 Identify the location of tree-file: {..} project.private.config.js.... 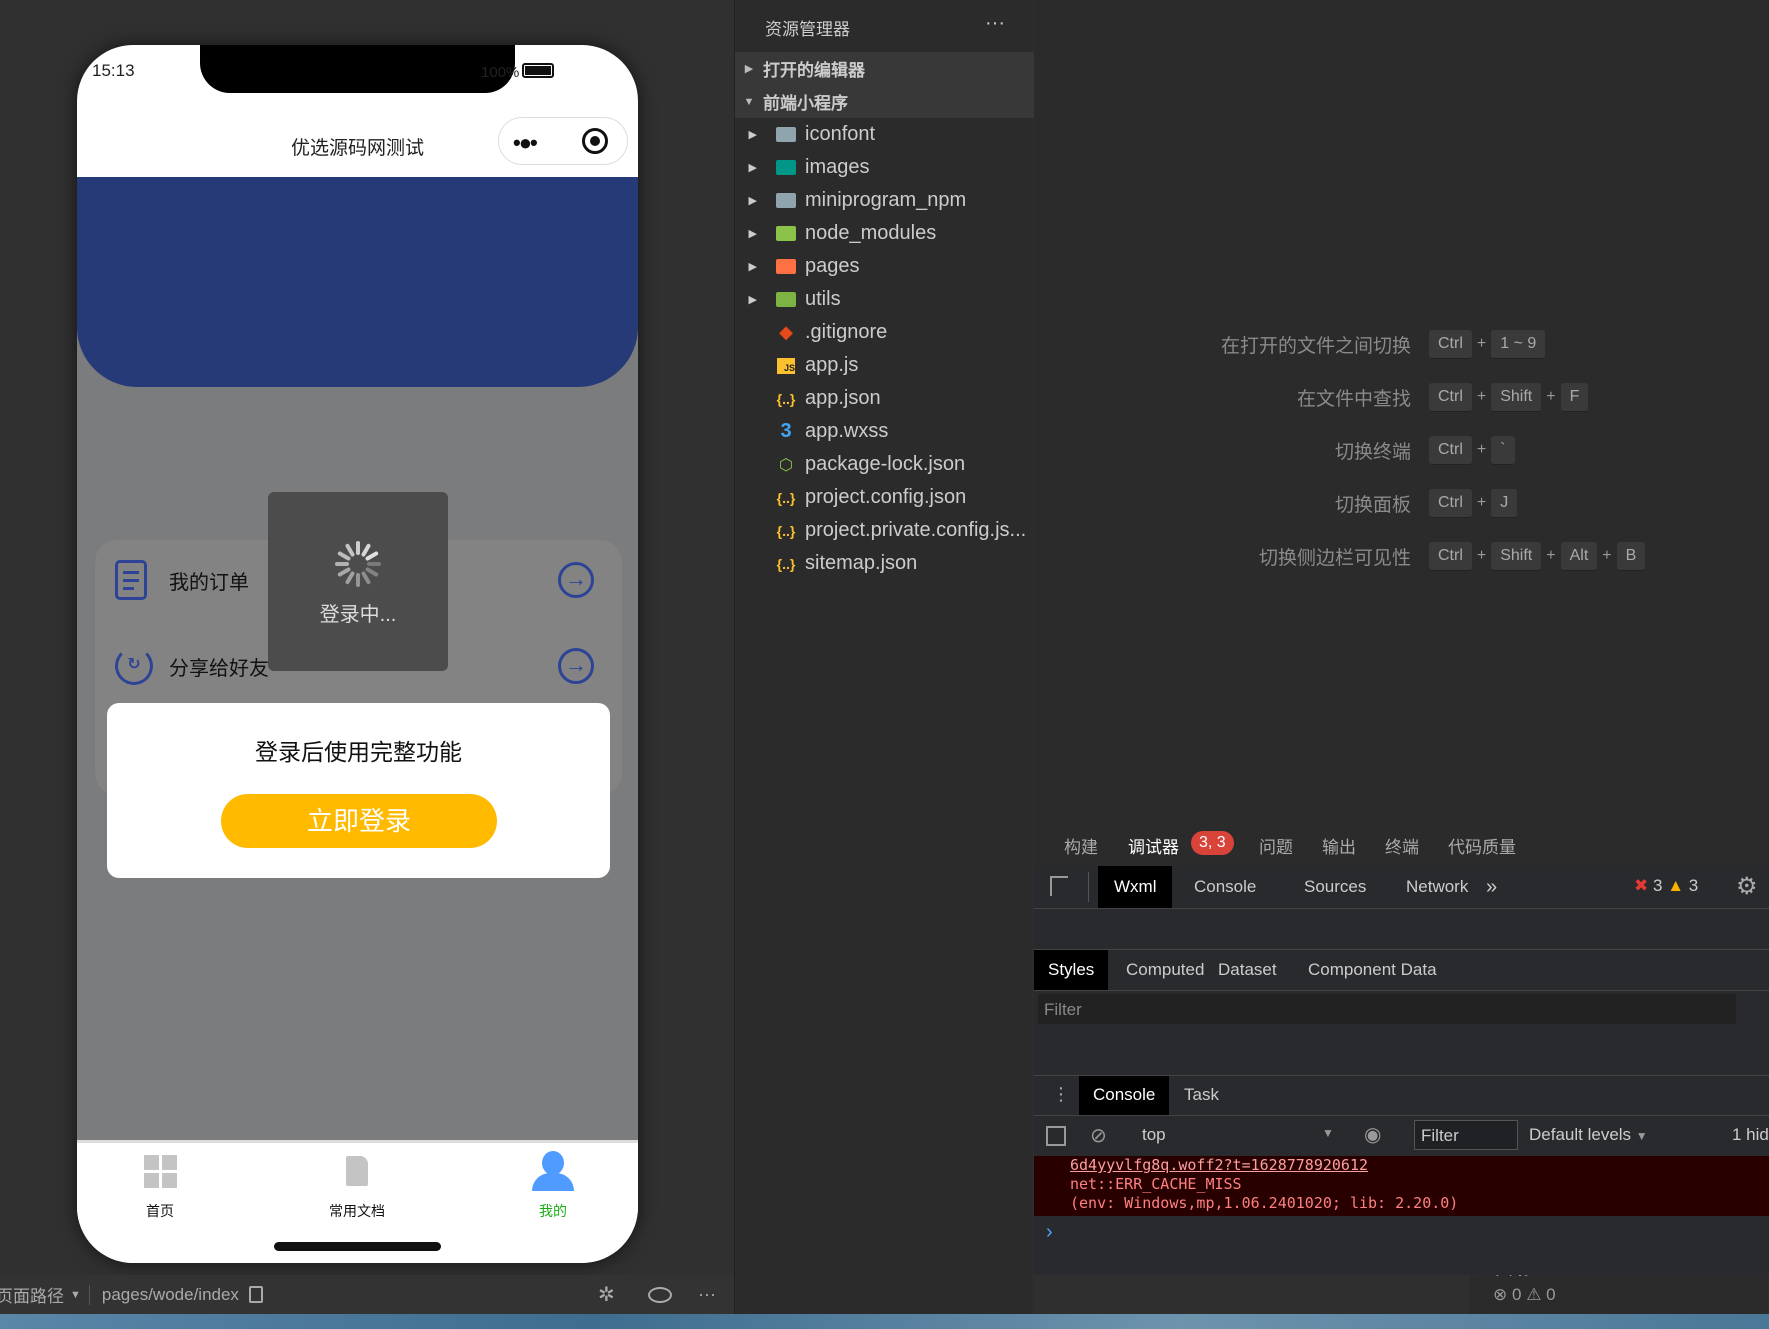
(884, 530).